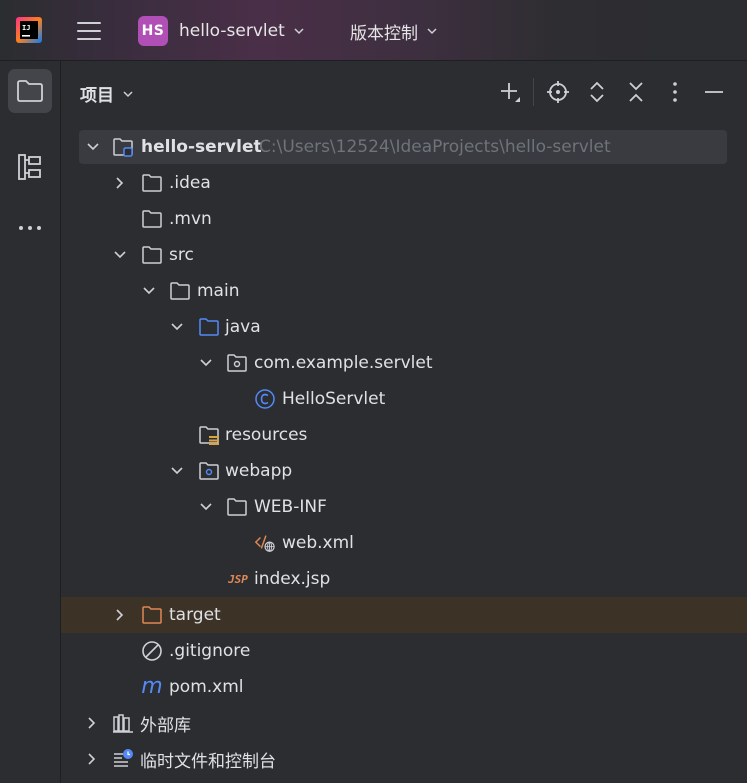  I want to click on tree-node-webapp: webapp, so click(404, 471).